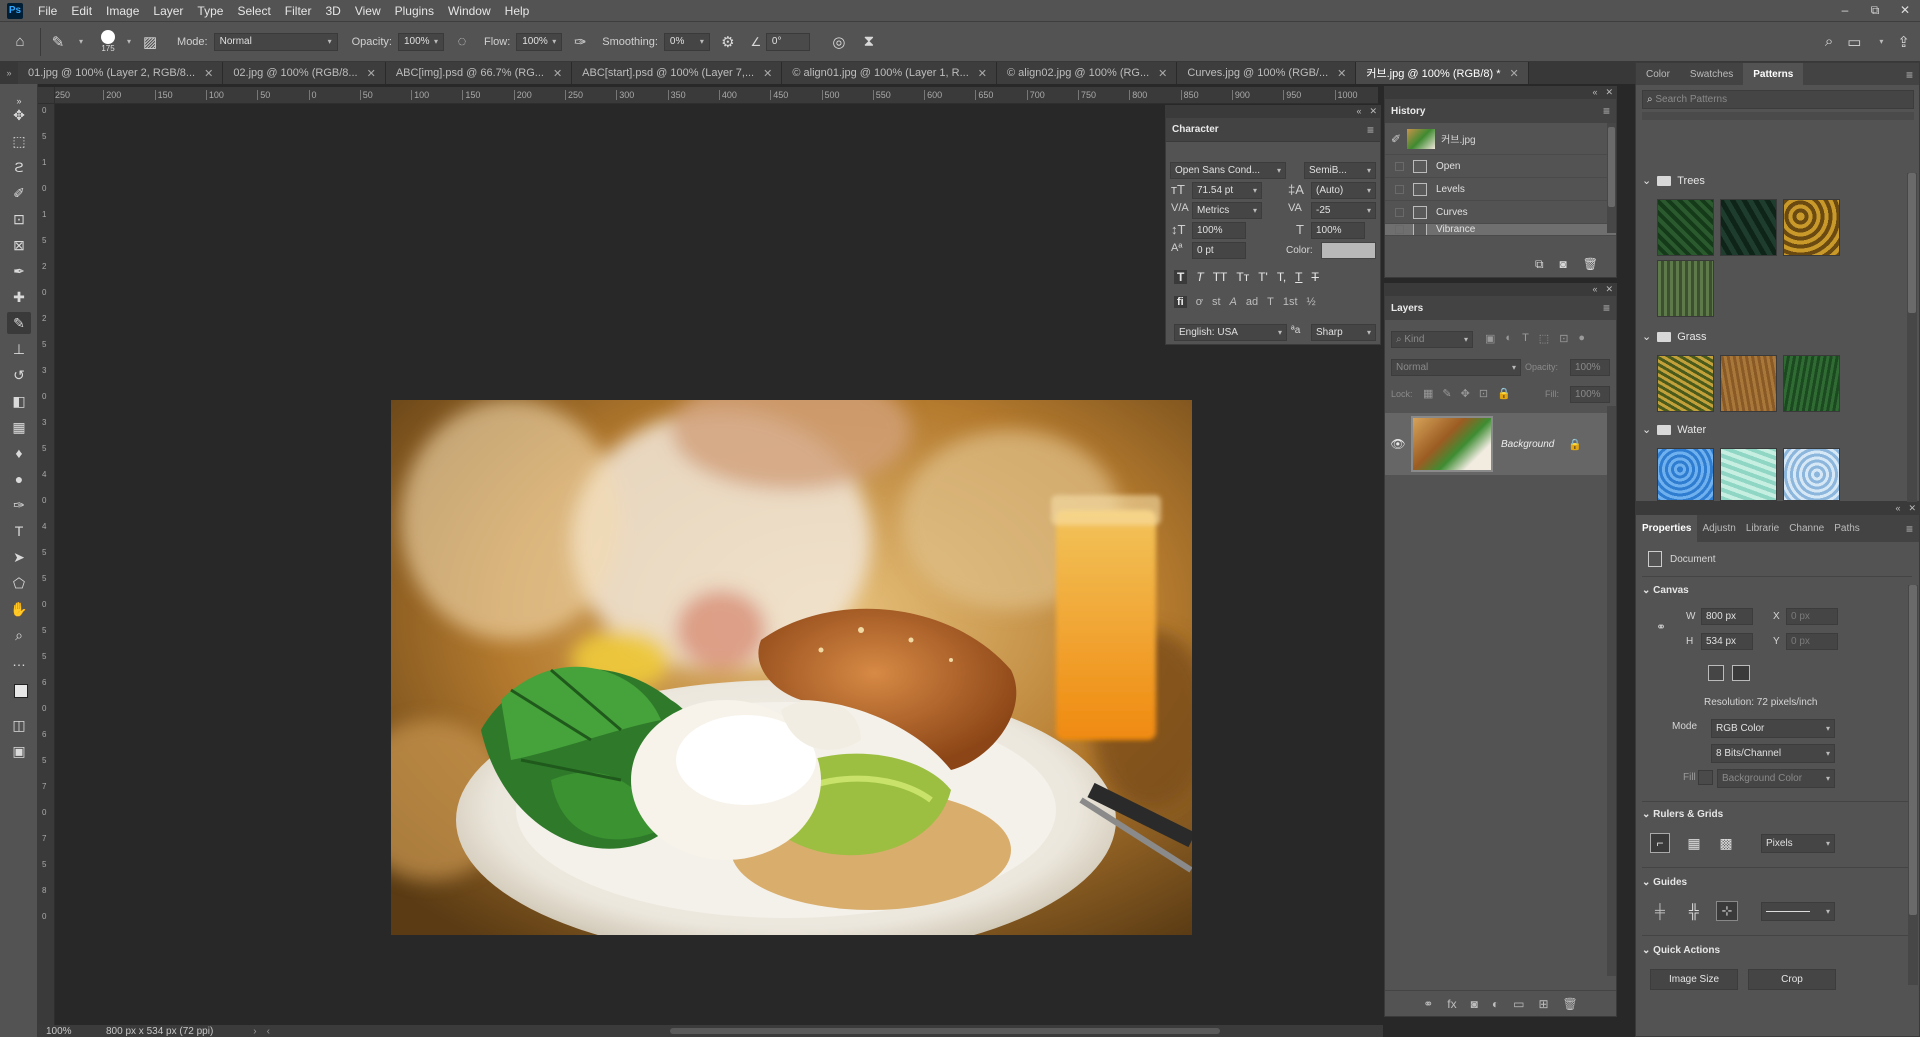 This screenshot has height=1037, width=1920. I want to click on filter-toggle-icon: ●, so click(1581, 338).